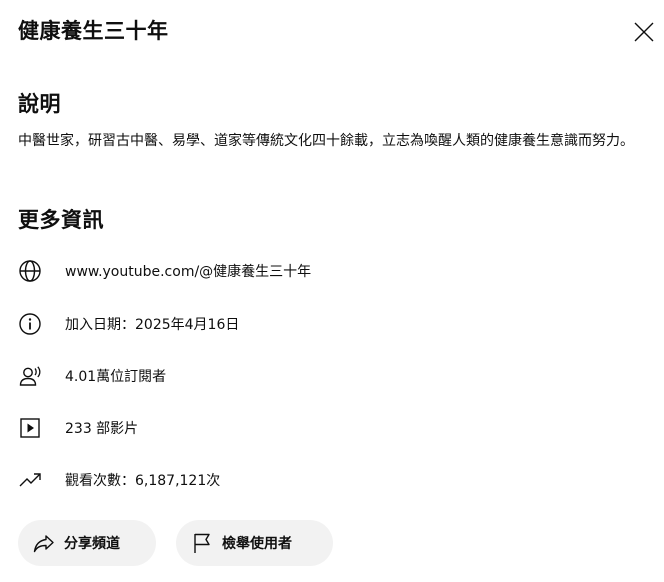 The width and height of the screenshot is (664, 582). I want to click on info-row-join-date: 加入日期：2025年4月16日, so click(128, 324).